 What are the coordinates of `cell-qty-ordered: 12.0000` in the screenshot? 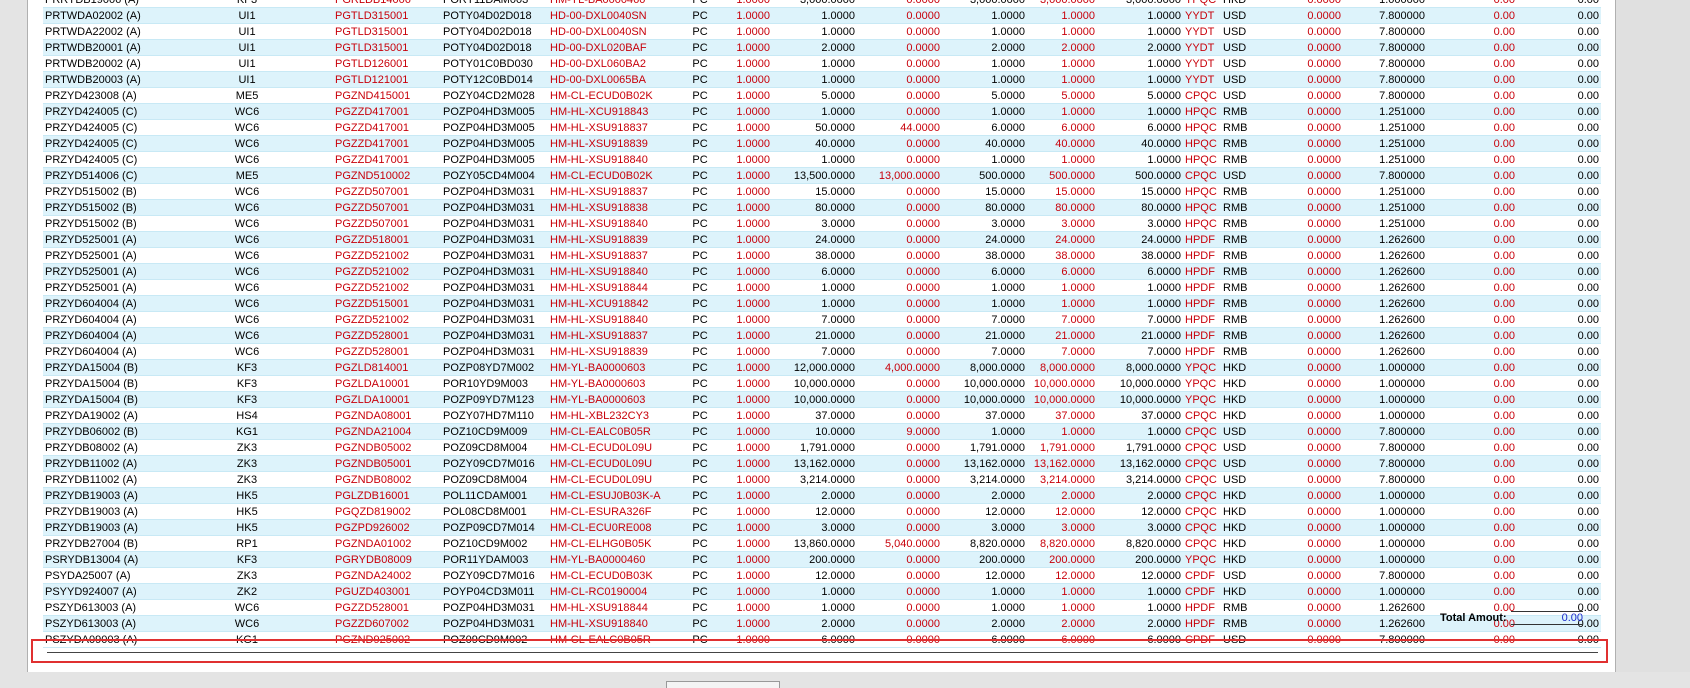 It's located at (814, 575).